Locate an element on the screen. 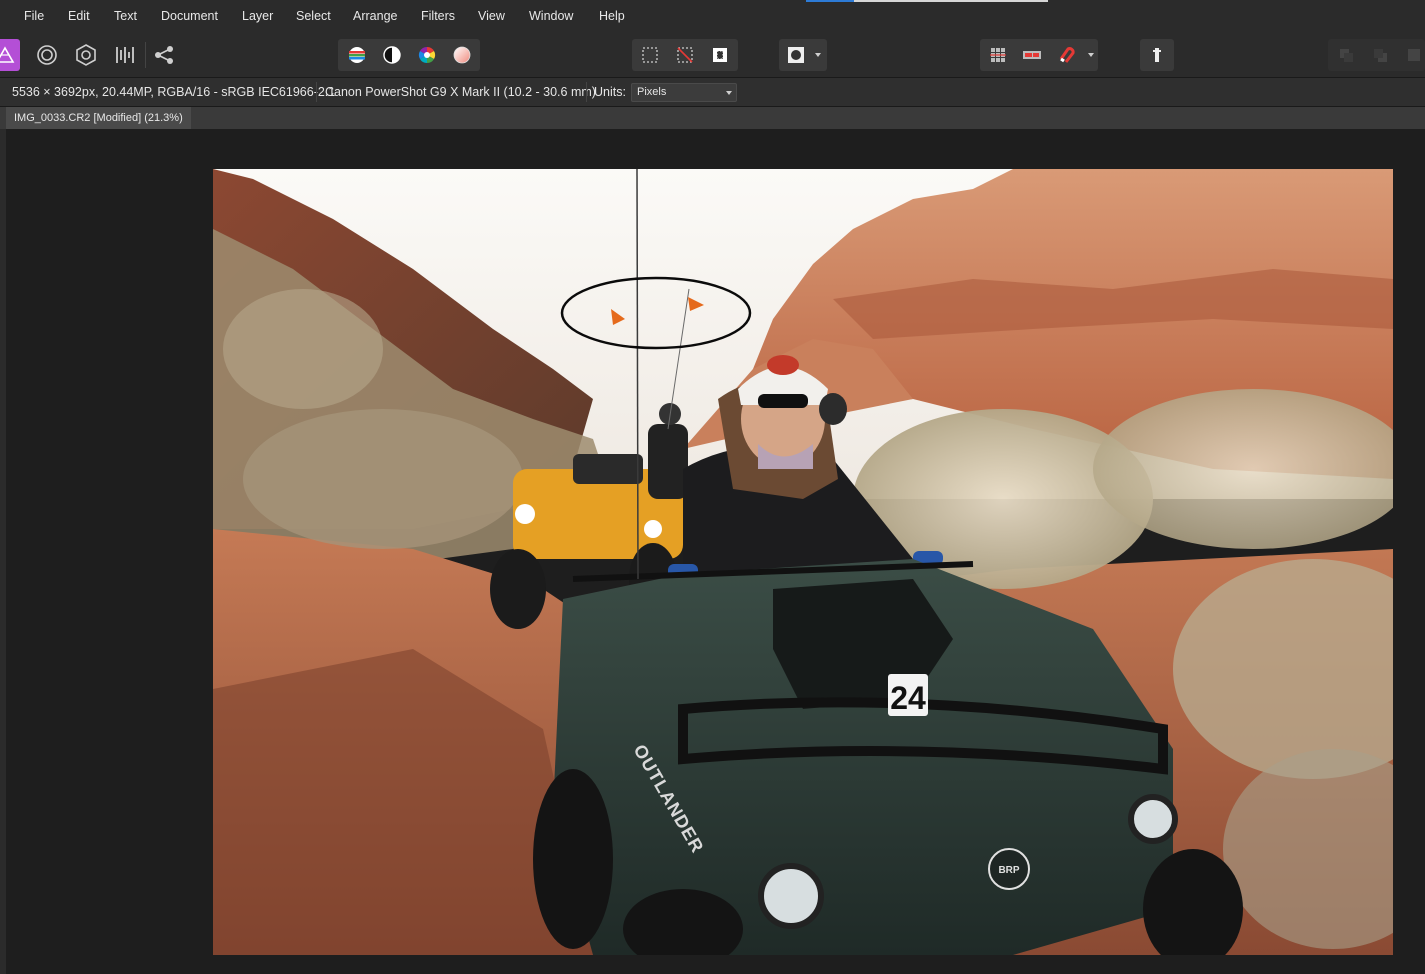 Image resolution: width=1425 pixels, height=974 pixels. invert-selection-icon is located at coordinates (720, 55).